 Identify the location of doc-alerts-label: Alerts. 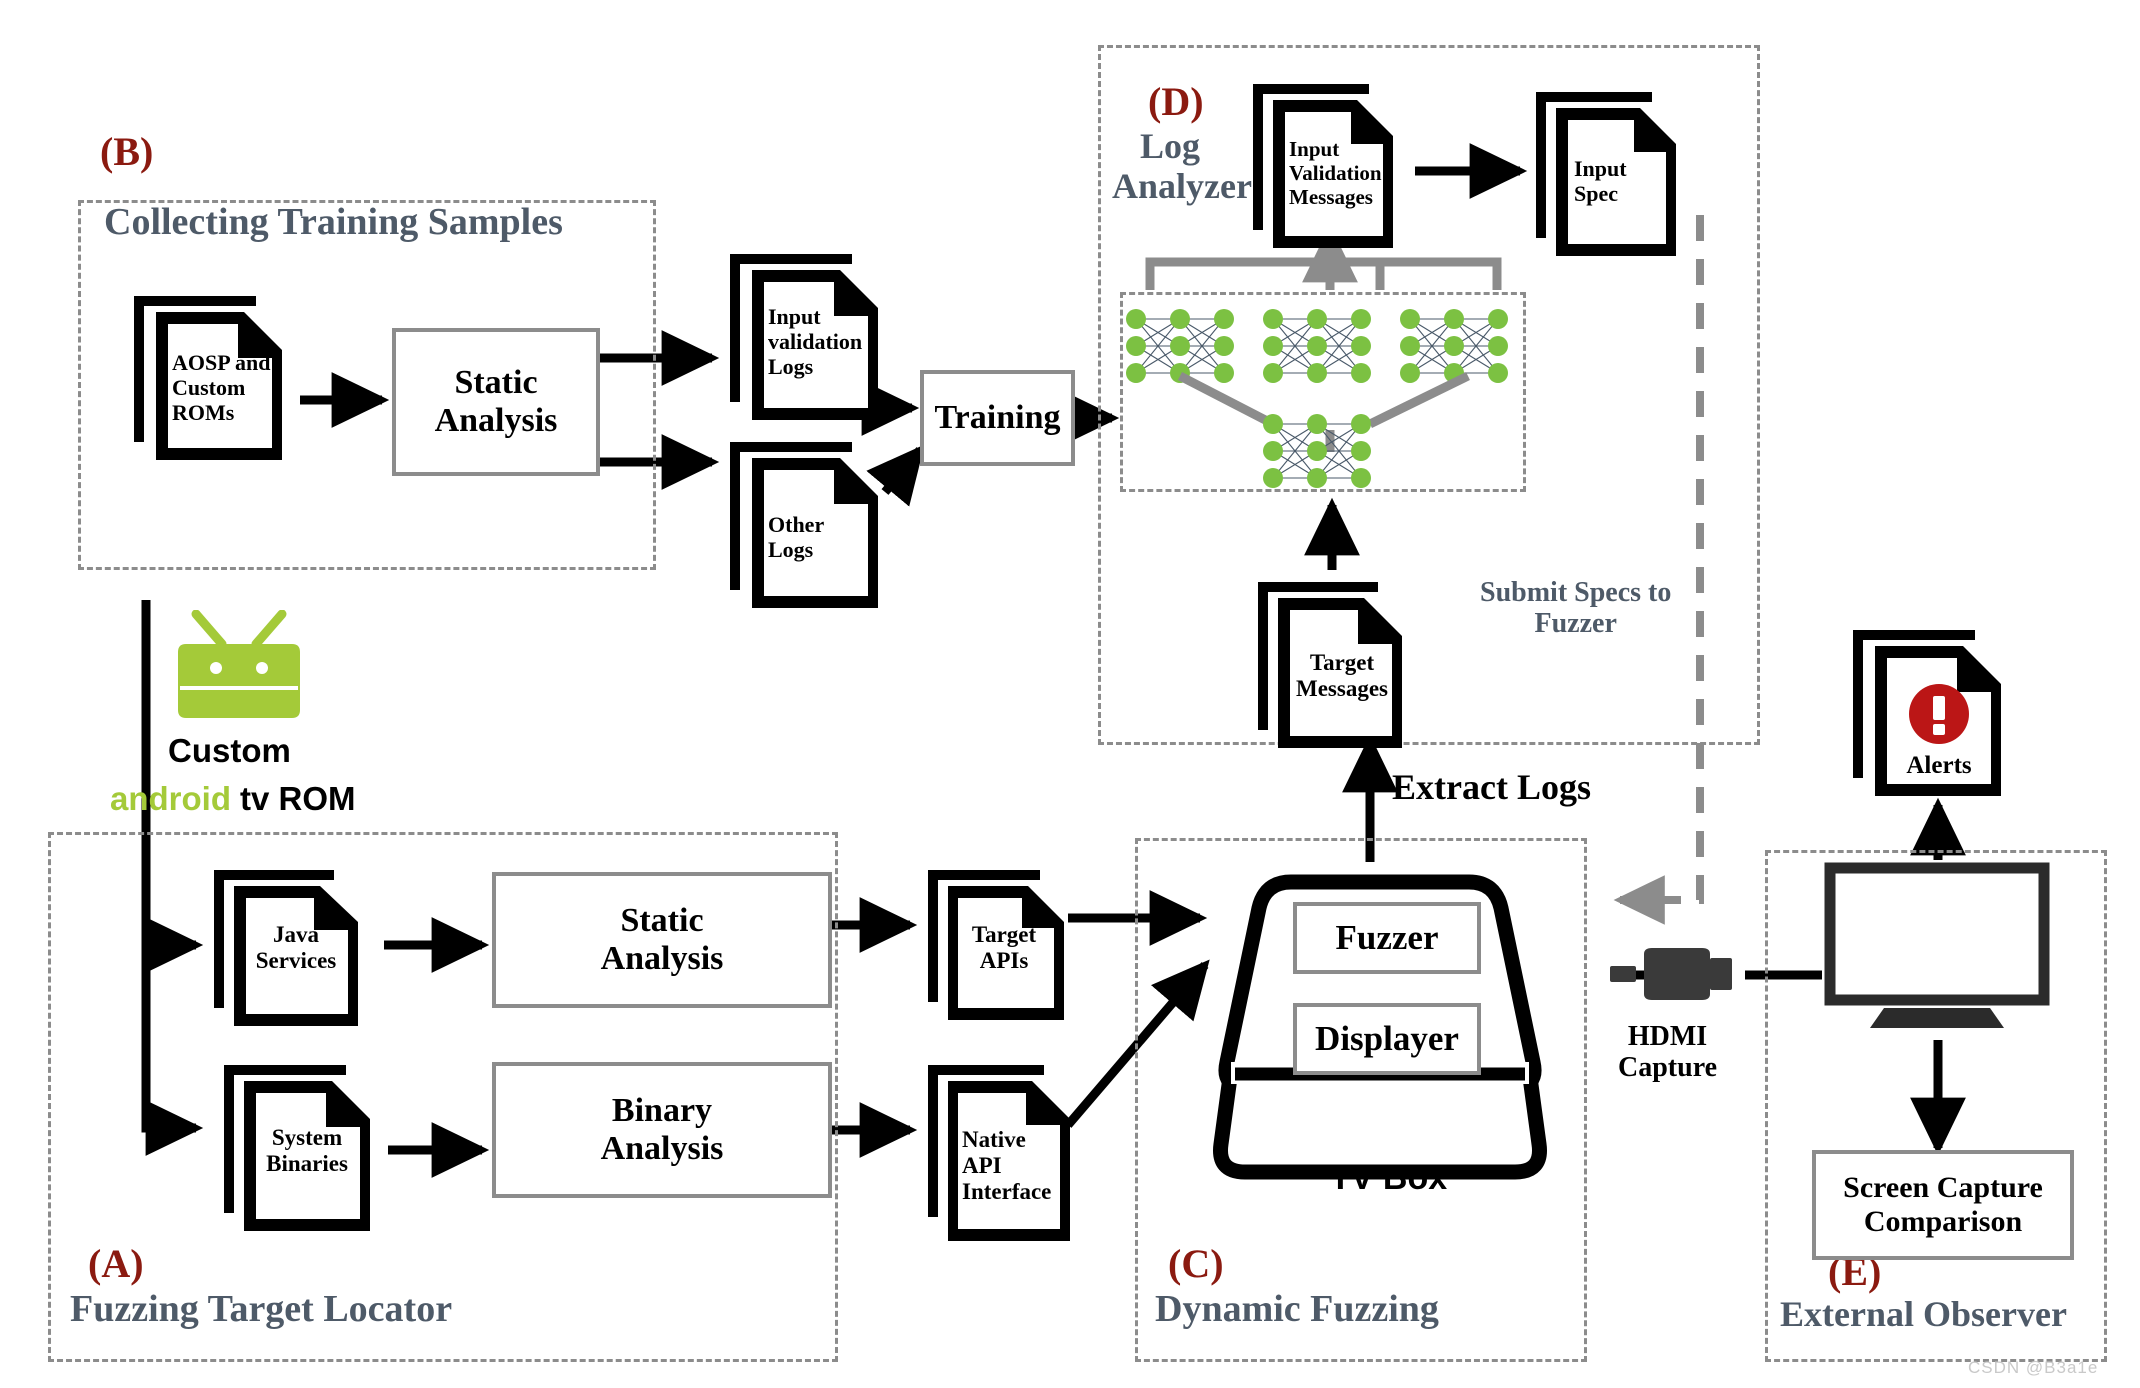
(1939, 765).